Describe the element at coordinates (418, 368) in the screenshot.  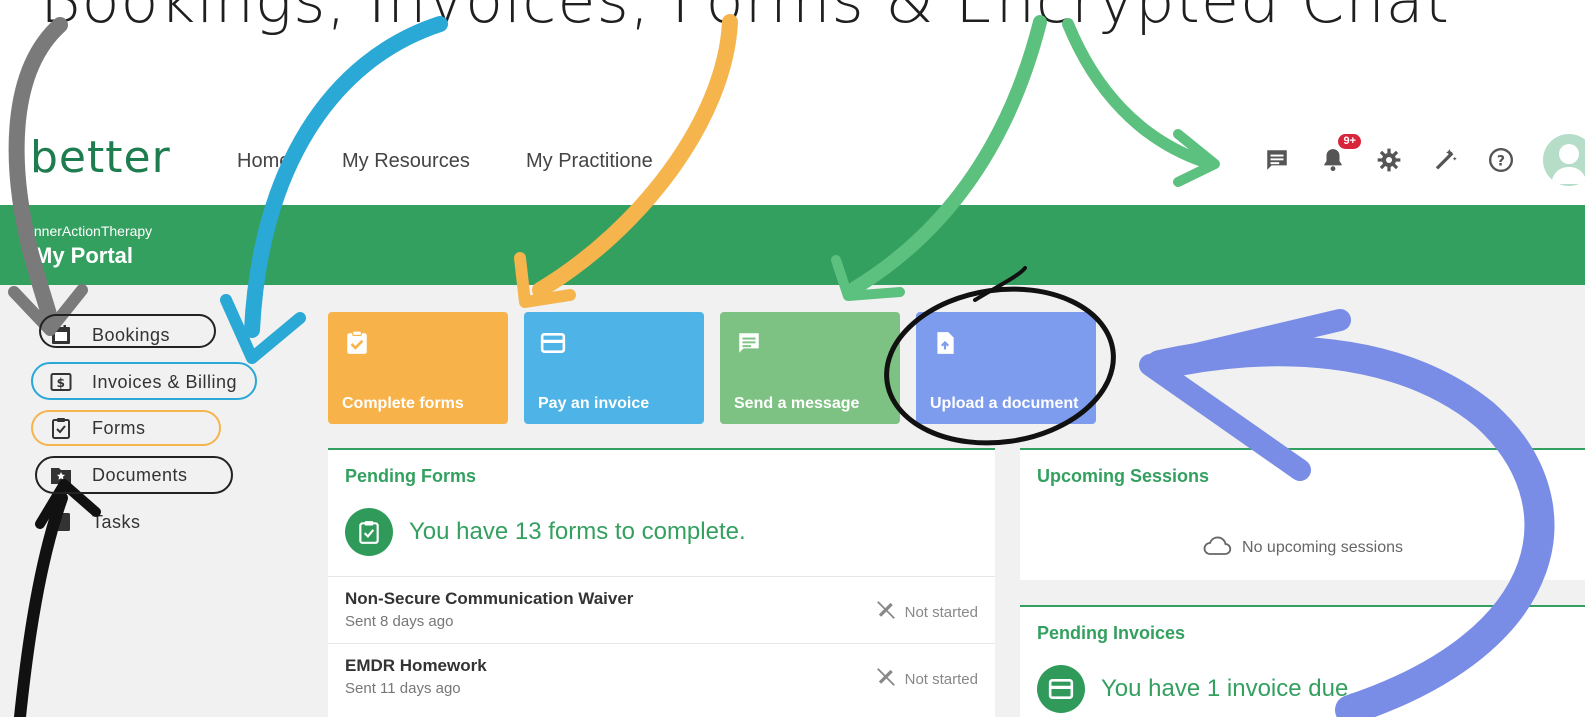
I see `complete-forms-tile: Complete forms` at that location.